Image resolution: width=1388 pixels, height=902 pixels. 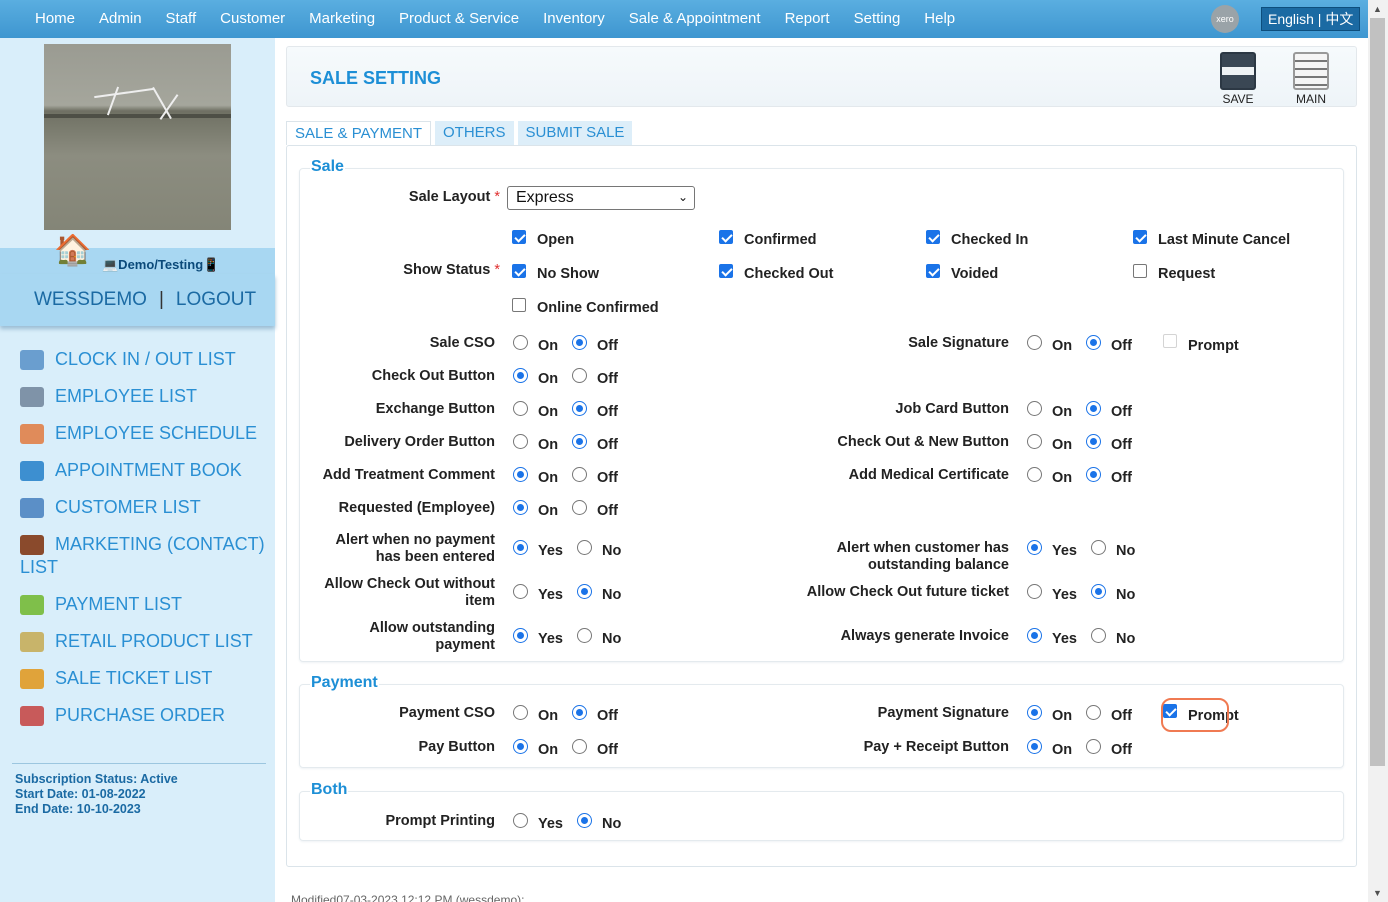 I want to click on sale-layout-select: Express ⌄, so click(x=601, y=198).